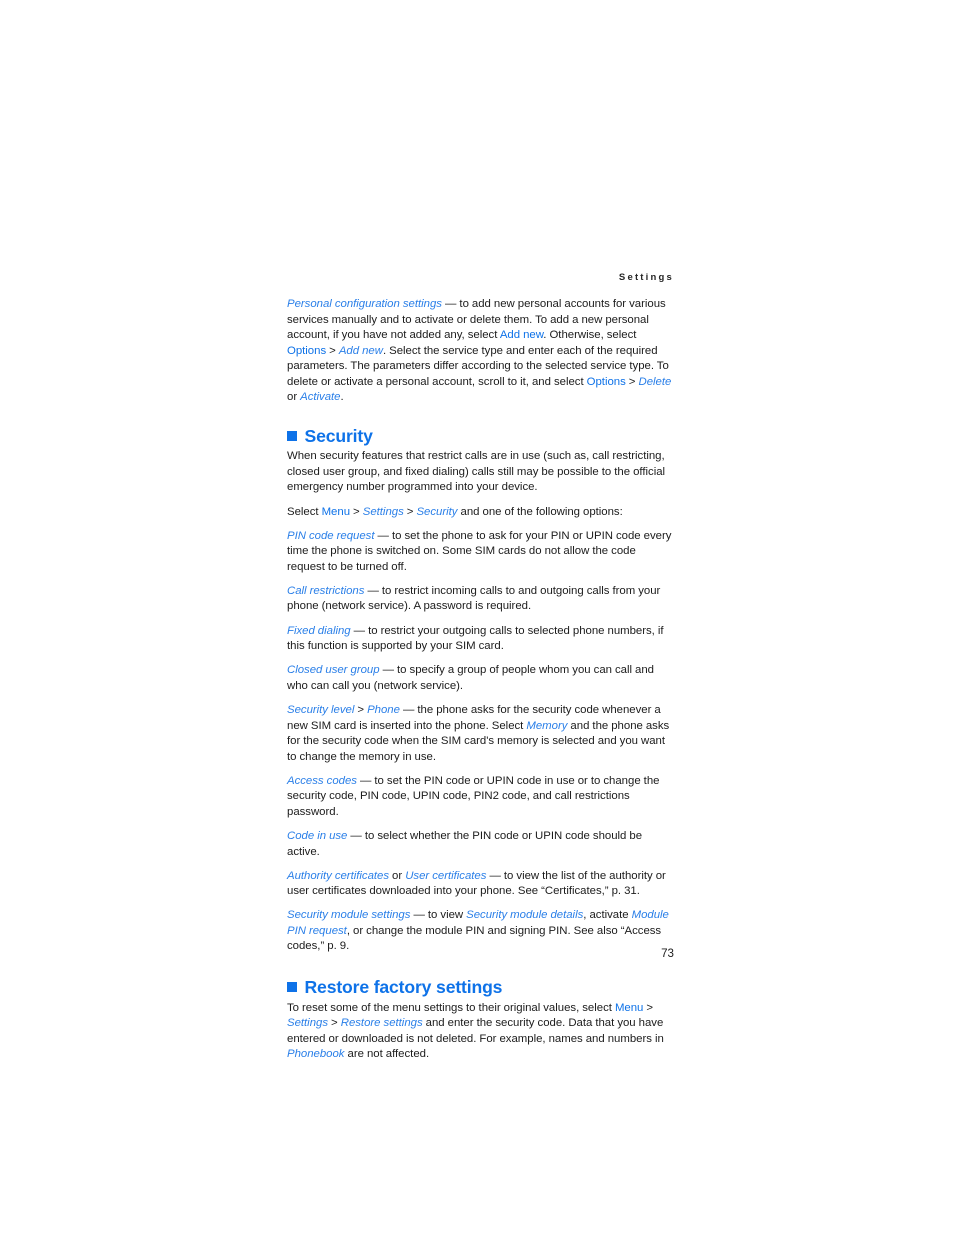  Describe the element at coordinates (304, 511) in the screenshot. I see `text: Select` at that location.